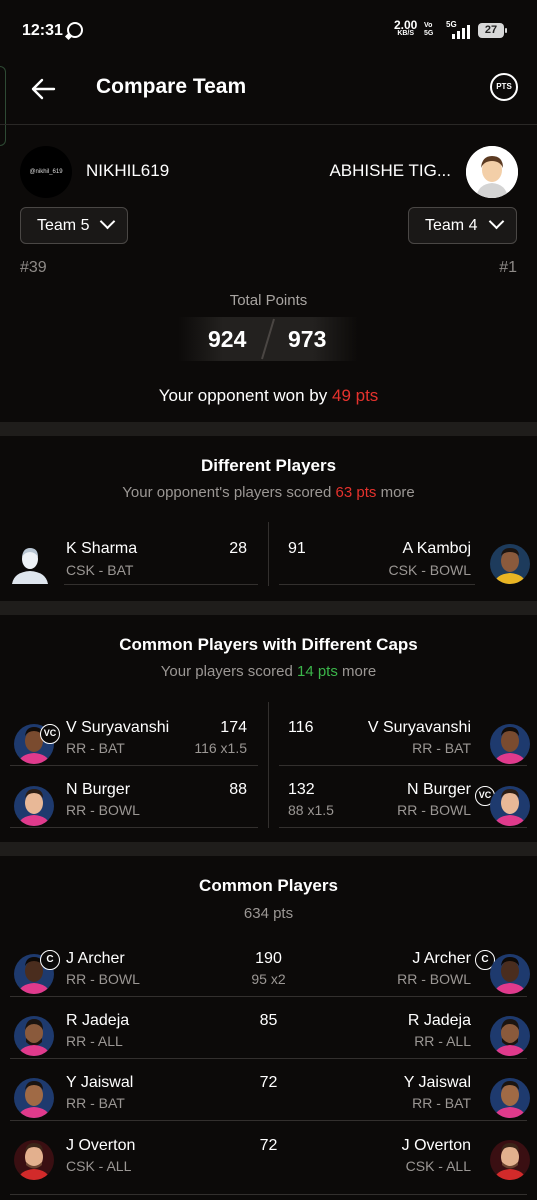  Describe the element at coordinates (268, 31) in the screenshot. I see `status-bar: 12:31 2.00 KB/S Vo 5G 5G 27` at that location.